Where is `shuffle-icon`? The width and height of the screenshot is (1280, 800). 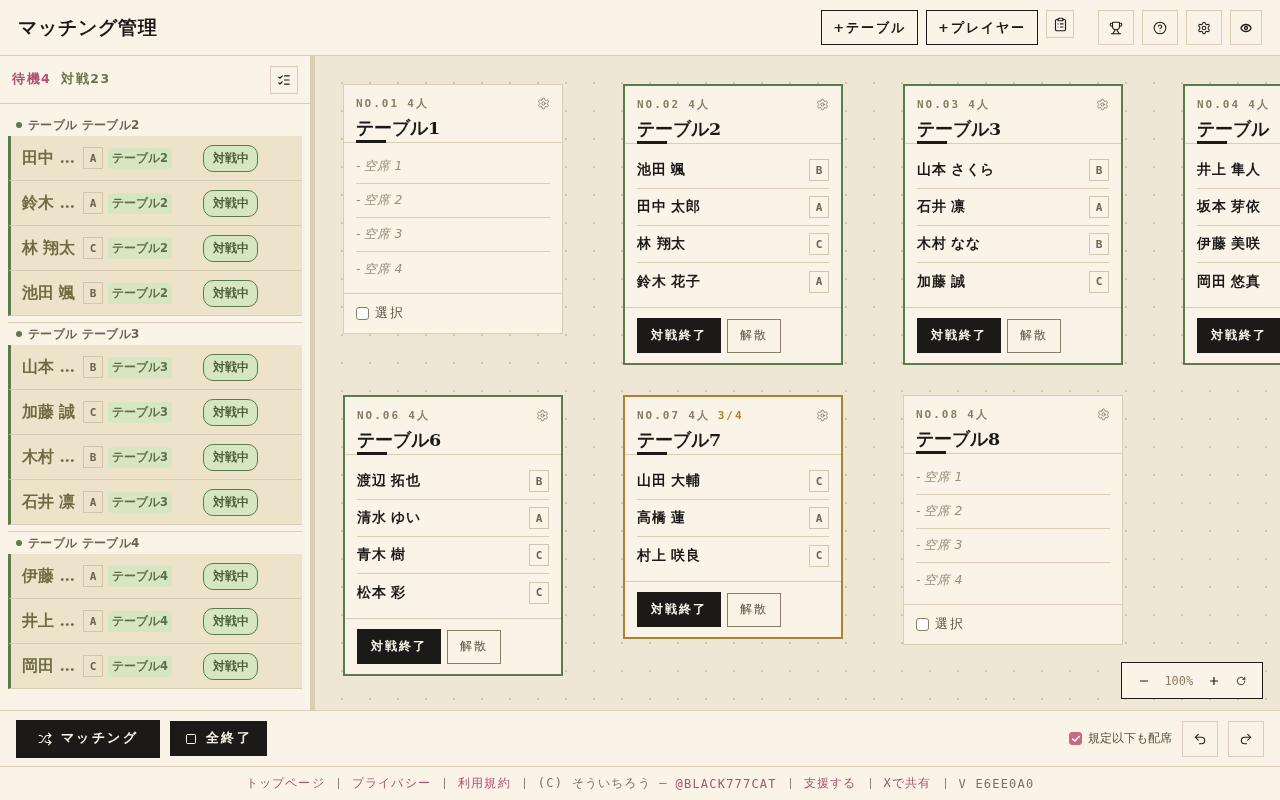
shuffle-icon is located at coordinates (44, 738).